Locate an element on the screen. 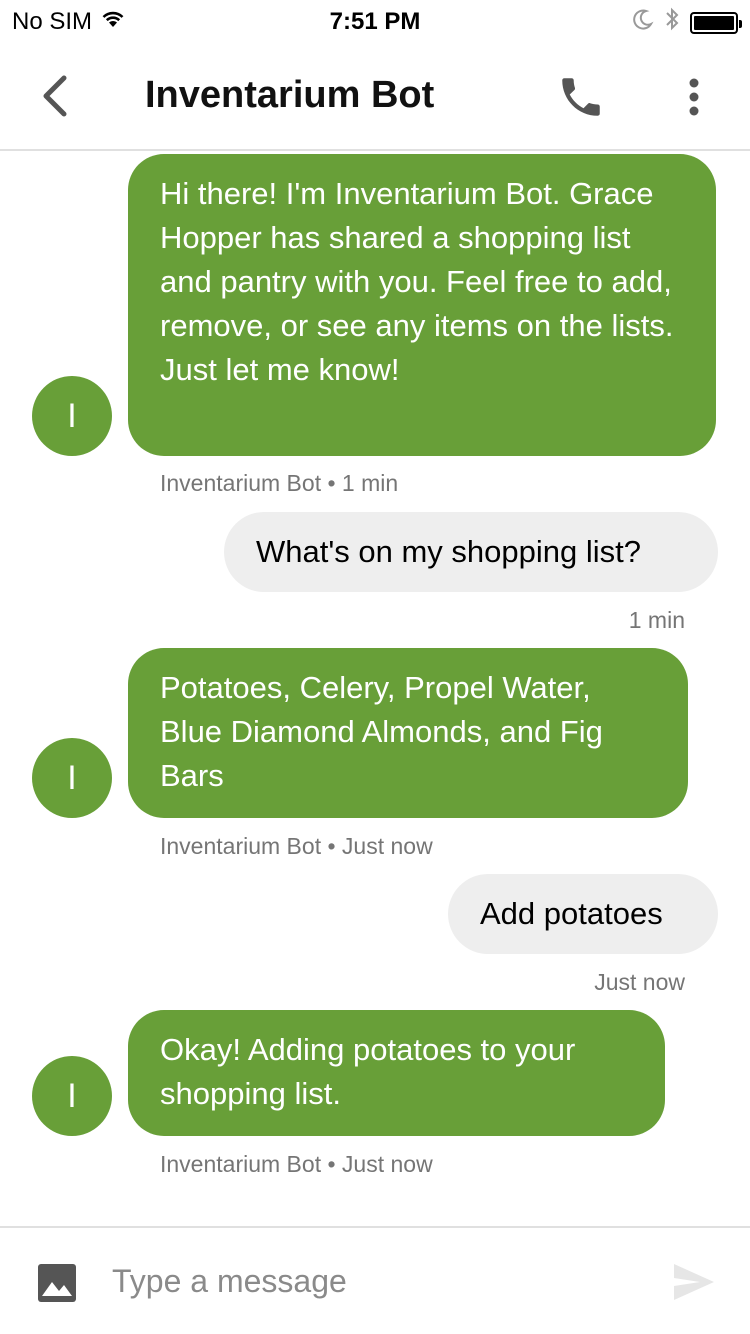  image-icon is located at coordinates (57, 1283).